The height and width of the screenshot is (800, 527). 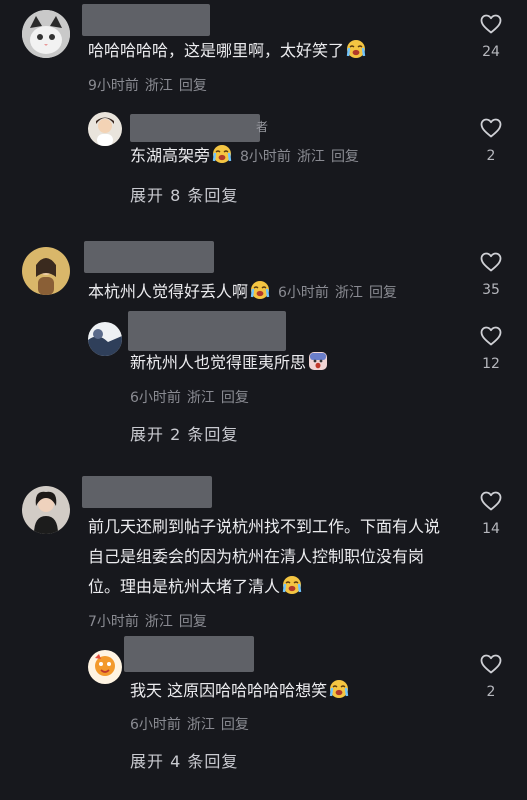 I want to click on comment-meta: 9小时前 浙江 回复, so click(x=150, y=85).